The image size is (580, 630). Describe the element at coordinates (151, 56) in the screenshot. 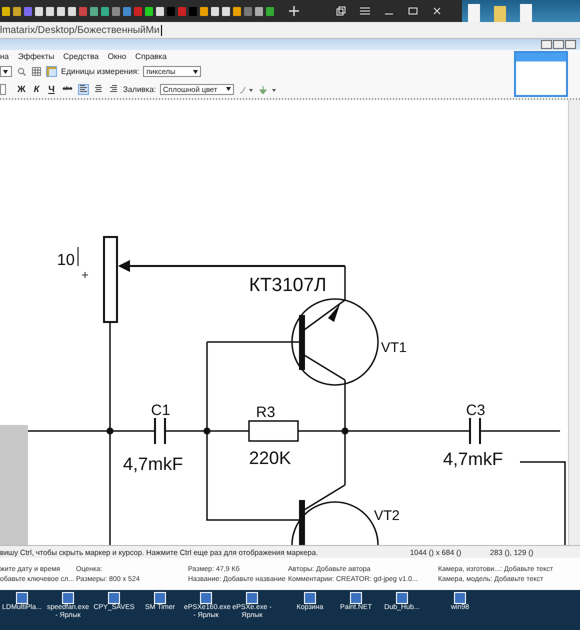

I see `menu-item: Справка` at that location.